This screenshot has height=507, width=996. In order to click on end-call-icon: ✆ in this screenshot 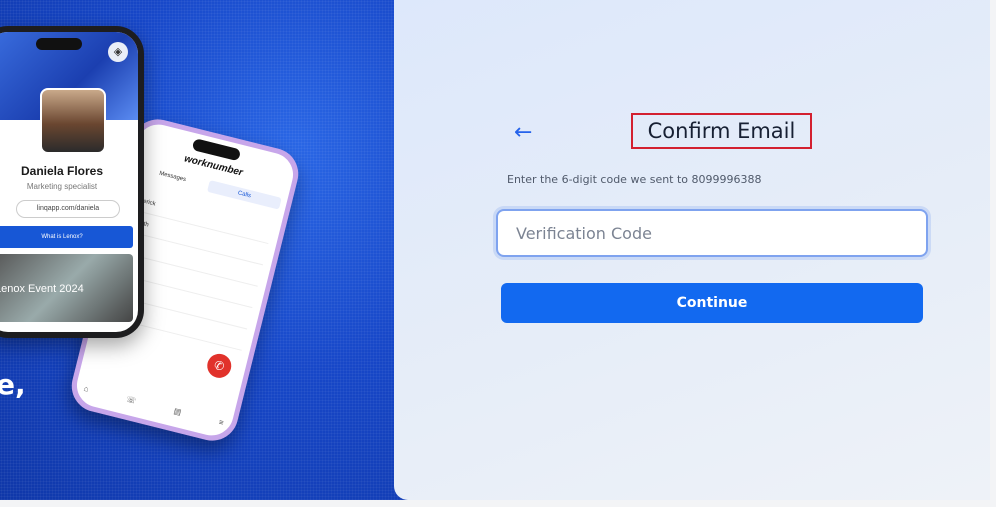, I will do `click(219, 366)`.